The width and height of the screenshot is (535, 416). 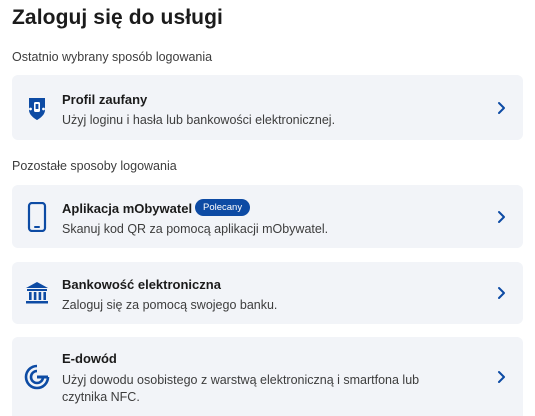 I want to click on option-title: Aplikacja mObywatel, so click(x=127, y=208).